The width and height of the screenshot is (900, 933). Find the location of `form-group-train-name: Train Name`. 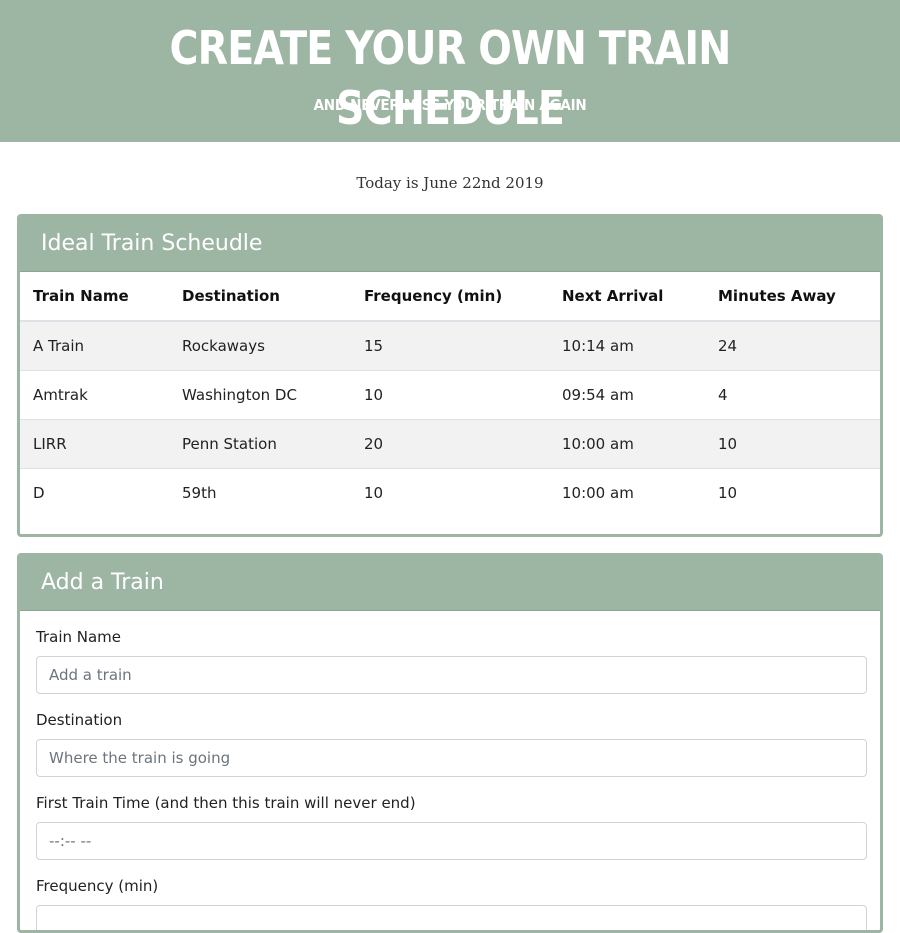

form-group-train-name: Train Name is located at coordinates (451, 661).